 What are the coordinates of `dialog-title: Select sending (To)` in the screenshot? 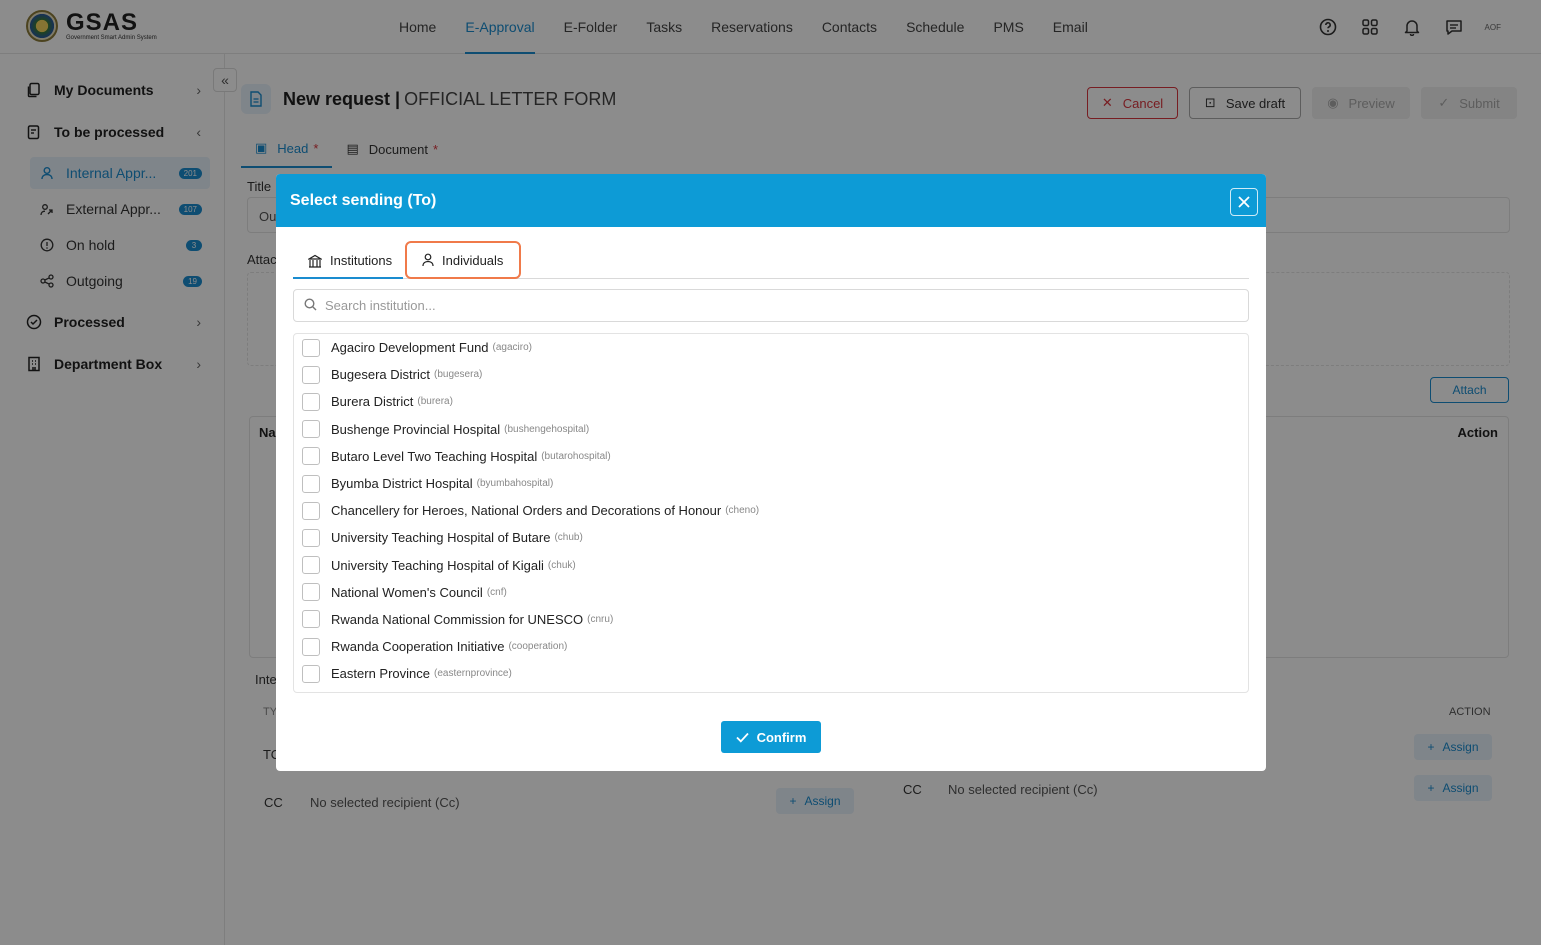 It's located at (363, 200).